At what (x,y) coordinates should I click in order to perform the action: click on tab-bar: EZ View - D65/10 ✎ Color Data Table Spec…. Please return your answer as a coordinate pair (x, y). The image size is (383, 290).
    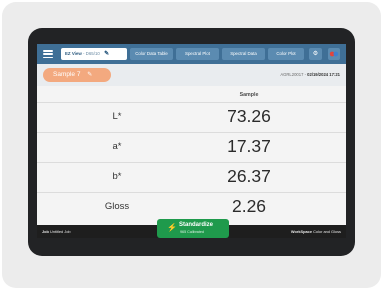
    Looking at the image, I should click on (191, 54).